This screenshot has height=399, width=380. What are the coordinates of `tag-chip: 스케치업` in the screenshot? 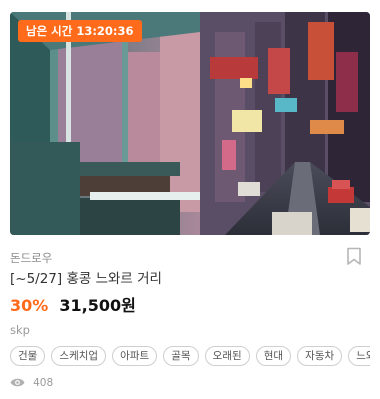 It's located at (79, 356).